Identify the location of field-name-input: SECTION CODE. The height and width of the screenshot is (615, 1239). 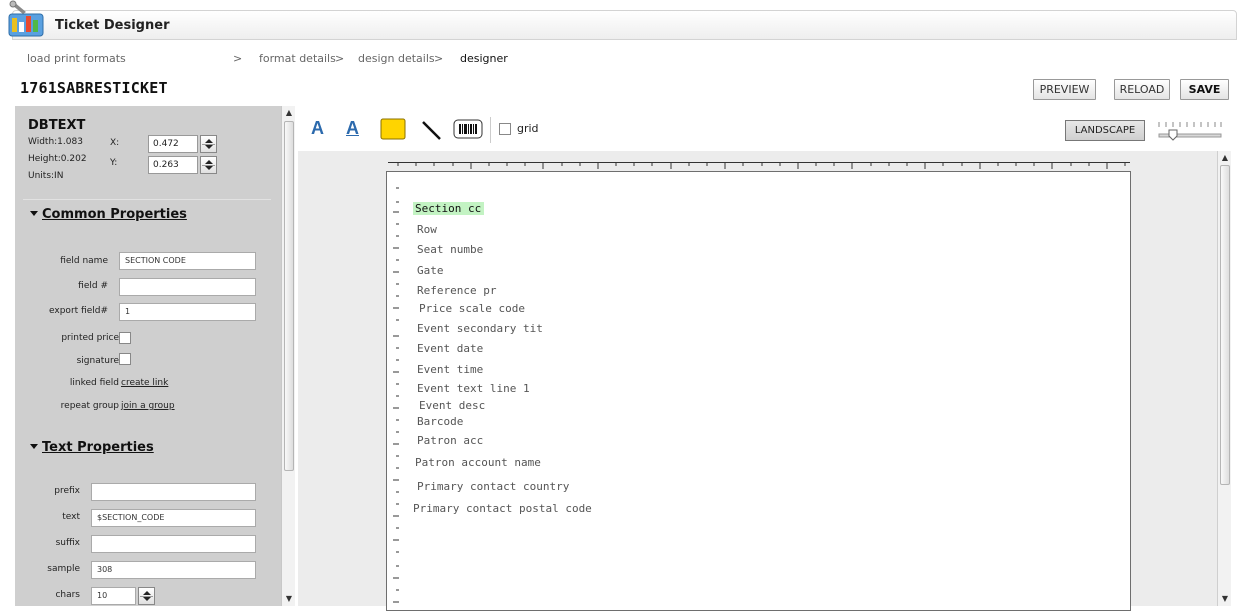
(187, 261).